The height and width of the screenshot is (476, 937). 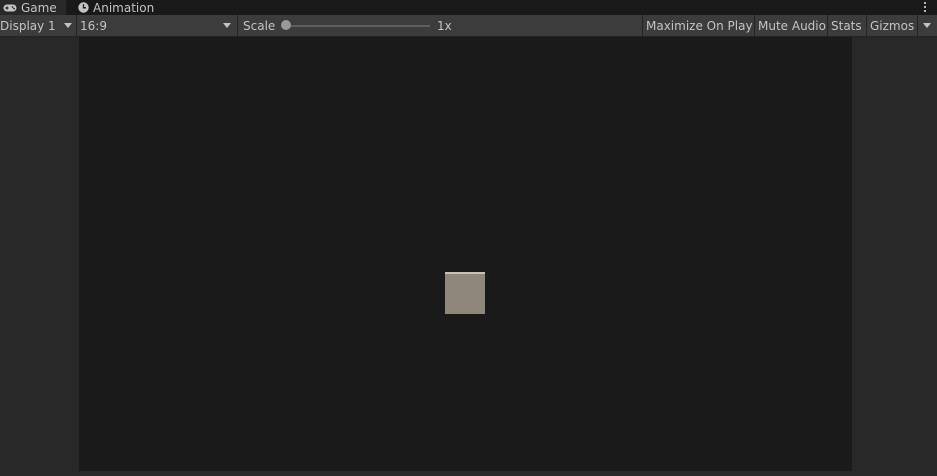 I want to click on gizmos-dropdown, so click(x=927, y=25).